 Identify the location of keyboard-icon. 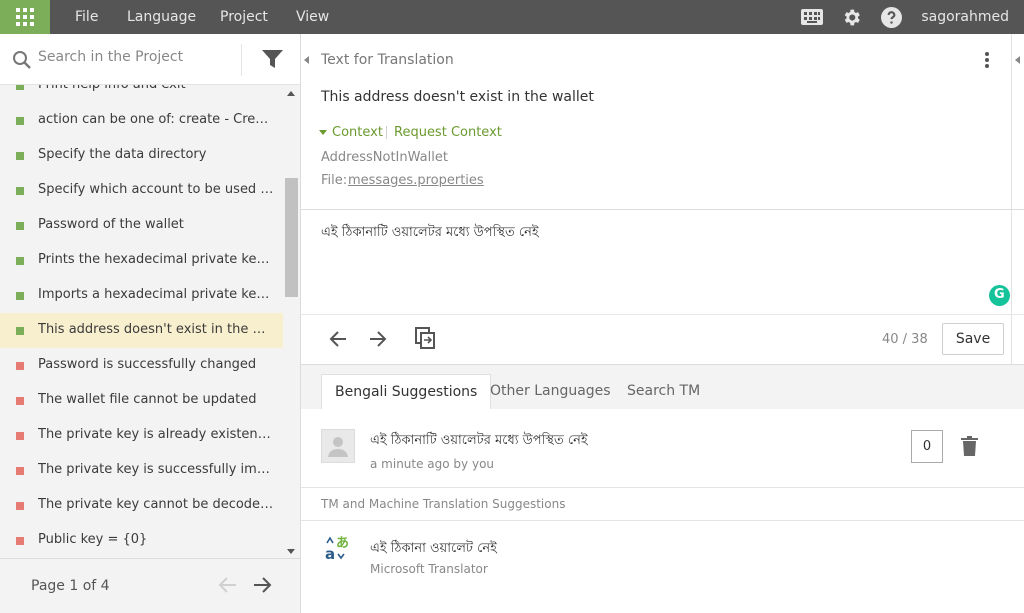
(812, 17).